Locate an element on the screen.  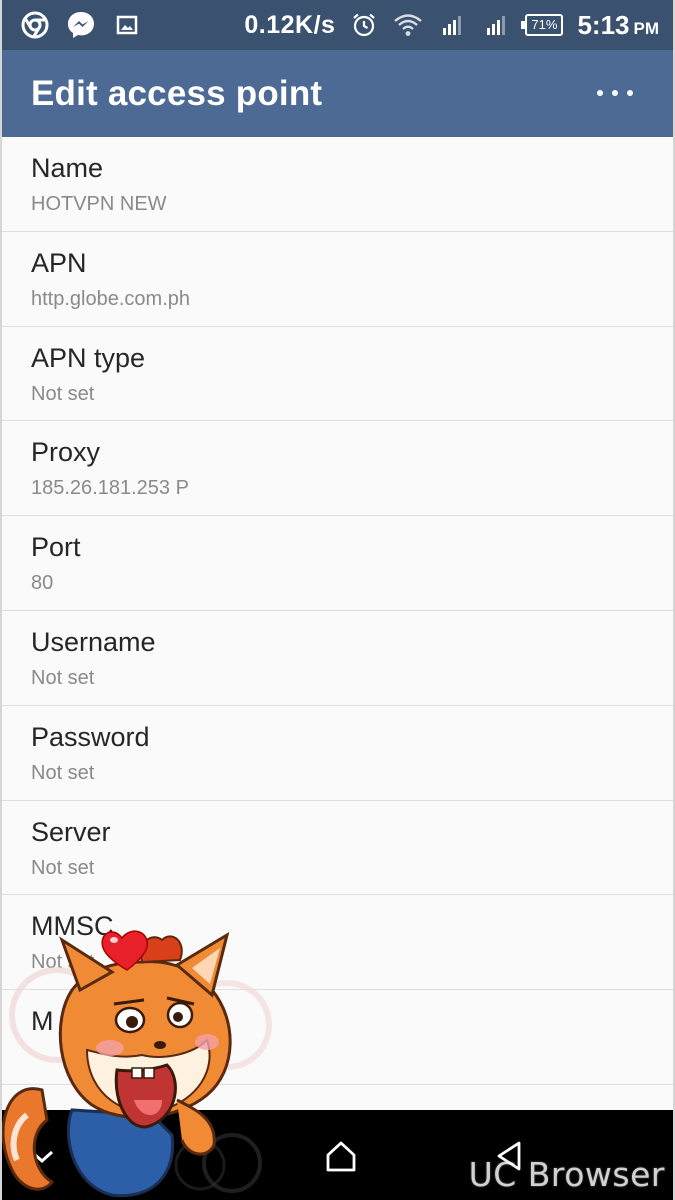
chrome-icon is located at coordinates (35, 25).